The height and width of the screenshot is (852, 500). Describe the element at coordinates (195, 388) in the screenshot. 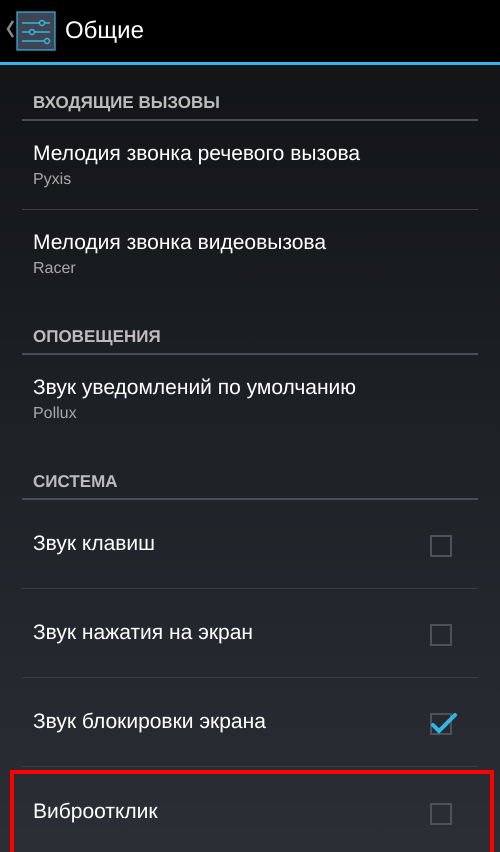

I see `item-title: Звук уведомлений по умолчанию` at that location.